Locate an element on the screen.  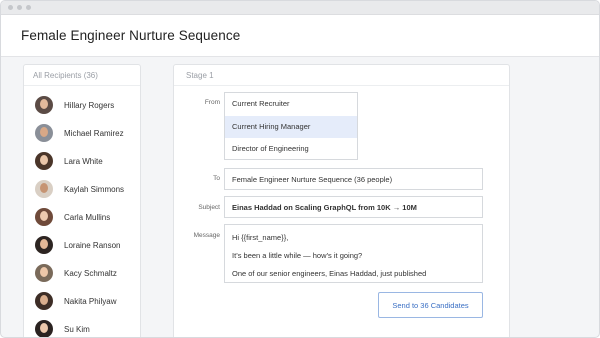
recipient-item: Kacy Schmaltz is located at coordinates (82, 273).